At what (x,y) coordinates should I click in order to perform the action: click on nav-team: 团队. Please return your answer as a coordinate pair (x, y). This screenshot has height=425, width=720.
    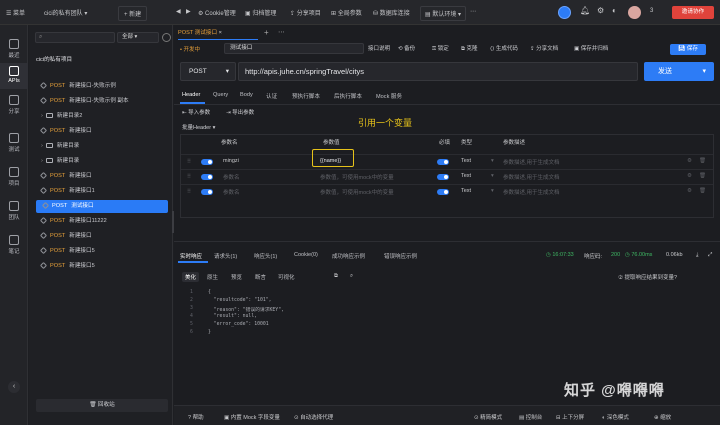
    Looking at the image, I should click on (14, 211).